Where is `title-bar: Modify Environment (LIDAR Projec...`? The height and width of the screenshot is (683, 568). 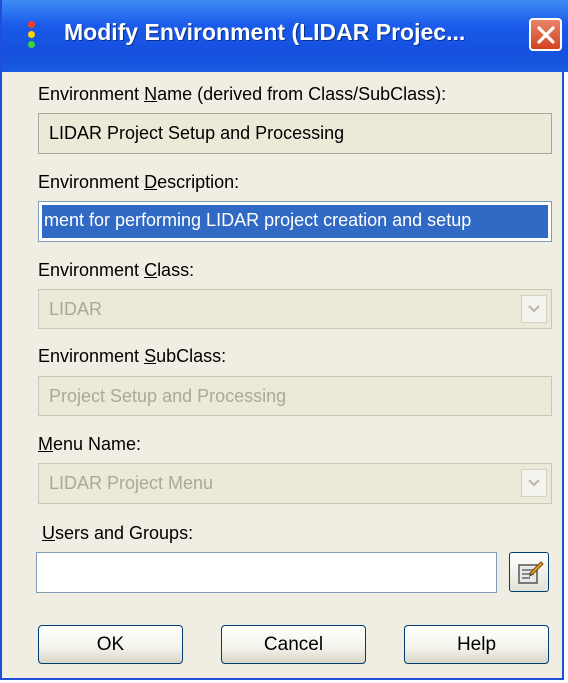
title-bar: Modify Environment (LIDAR Projec... is located at coordinates (285, 36).